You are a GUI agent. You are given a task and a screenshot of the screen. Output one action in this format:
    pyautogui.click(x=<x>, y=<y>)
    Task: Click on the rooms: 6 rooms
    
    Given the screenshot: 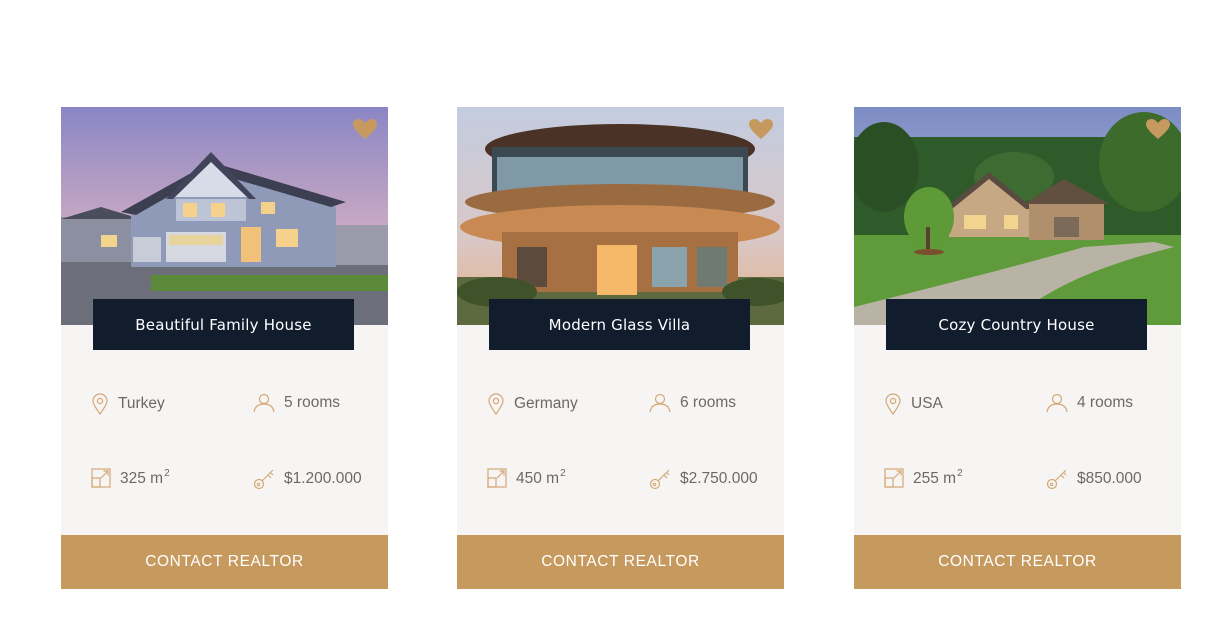 What is the action you would take?
    pyautogui.click(x=692, y=403)
    